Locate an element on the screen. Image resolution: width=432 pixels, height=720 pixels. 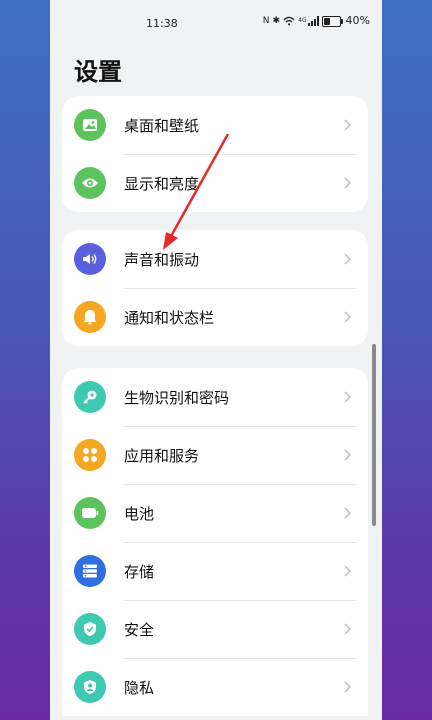
bell-icon is located at coordinates (90, 317).